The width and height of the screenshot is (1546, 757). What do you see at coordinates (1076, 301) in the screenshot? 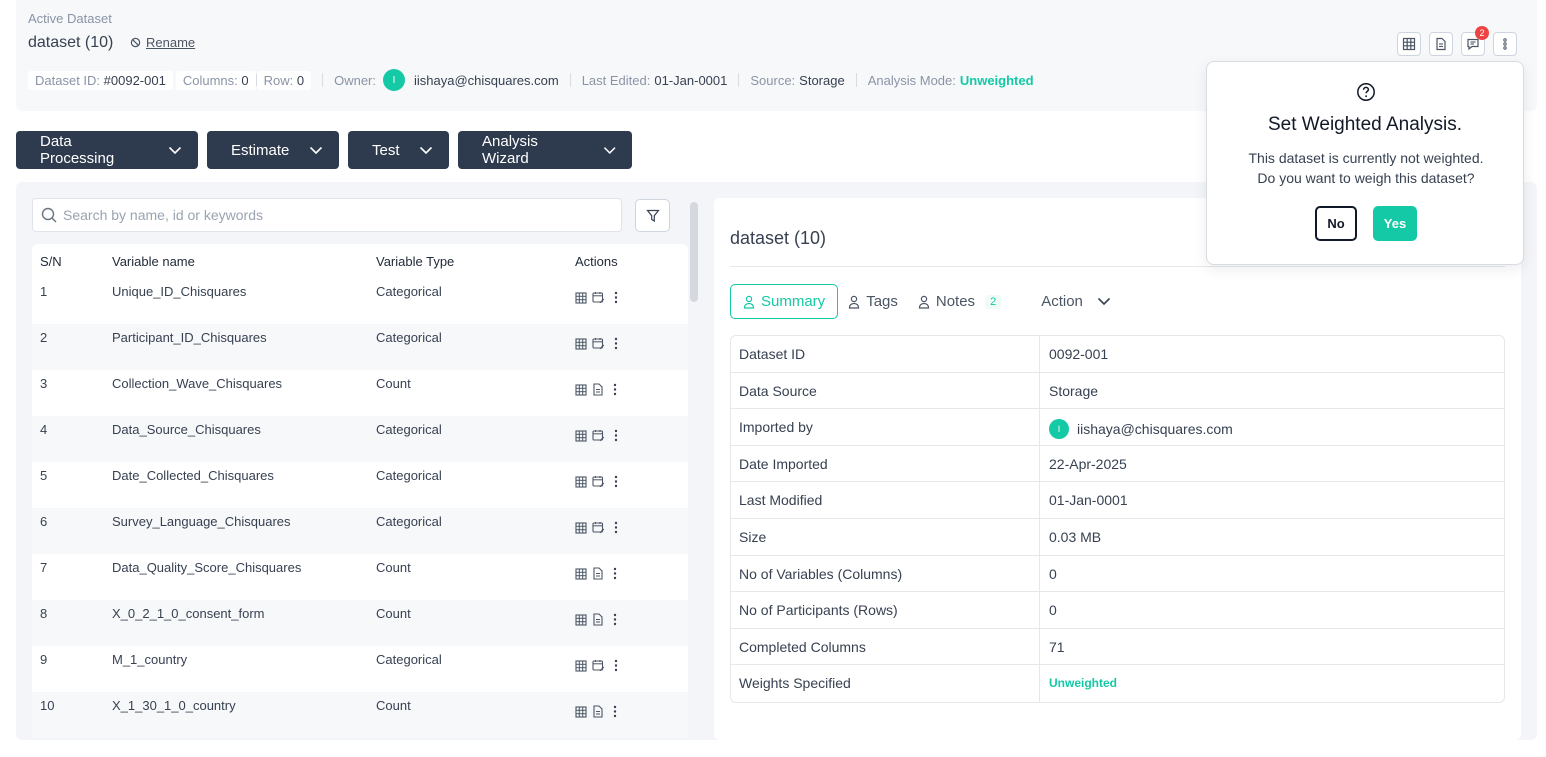
I see `action-dropdown: Action` at bounding box center [1076, 301].